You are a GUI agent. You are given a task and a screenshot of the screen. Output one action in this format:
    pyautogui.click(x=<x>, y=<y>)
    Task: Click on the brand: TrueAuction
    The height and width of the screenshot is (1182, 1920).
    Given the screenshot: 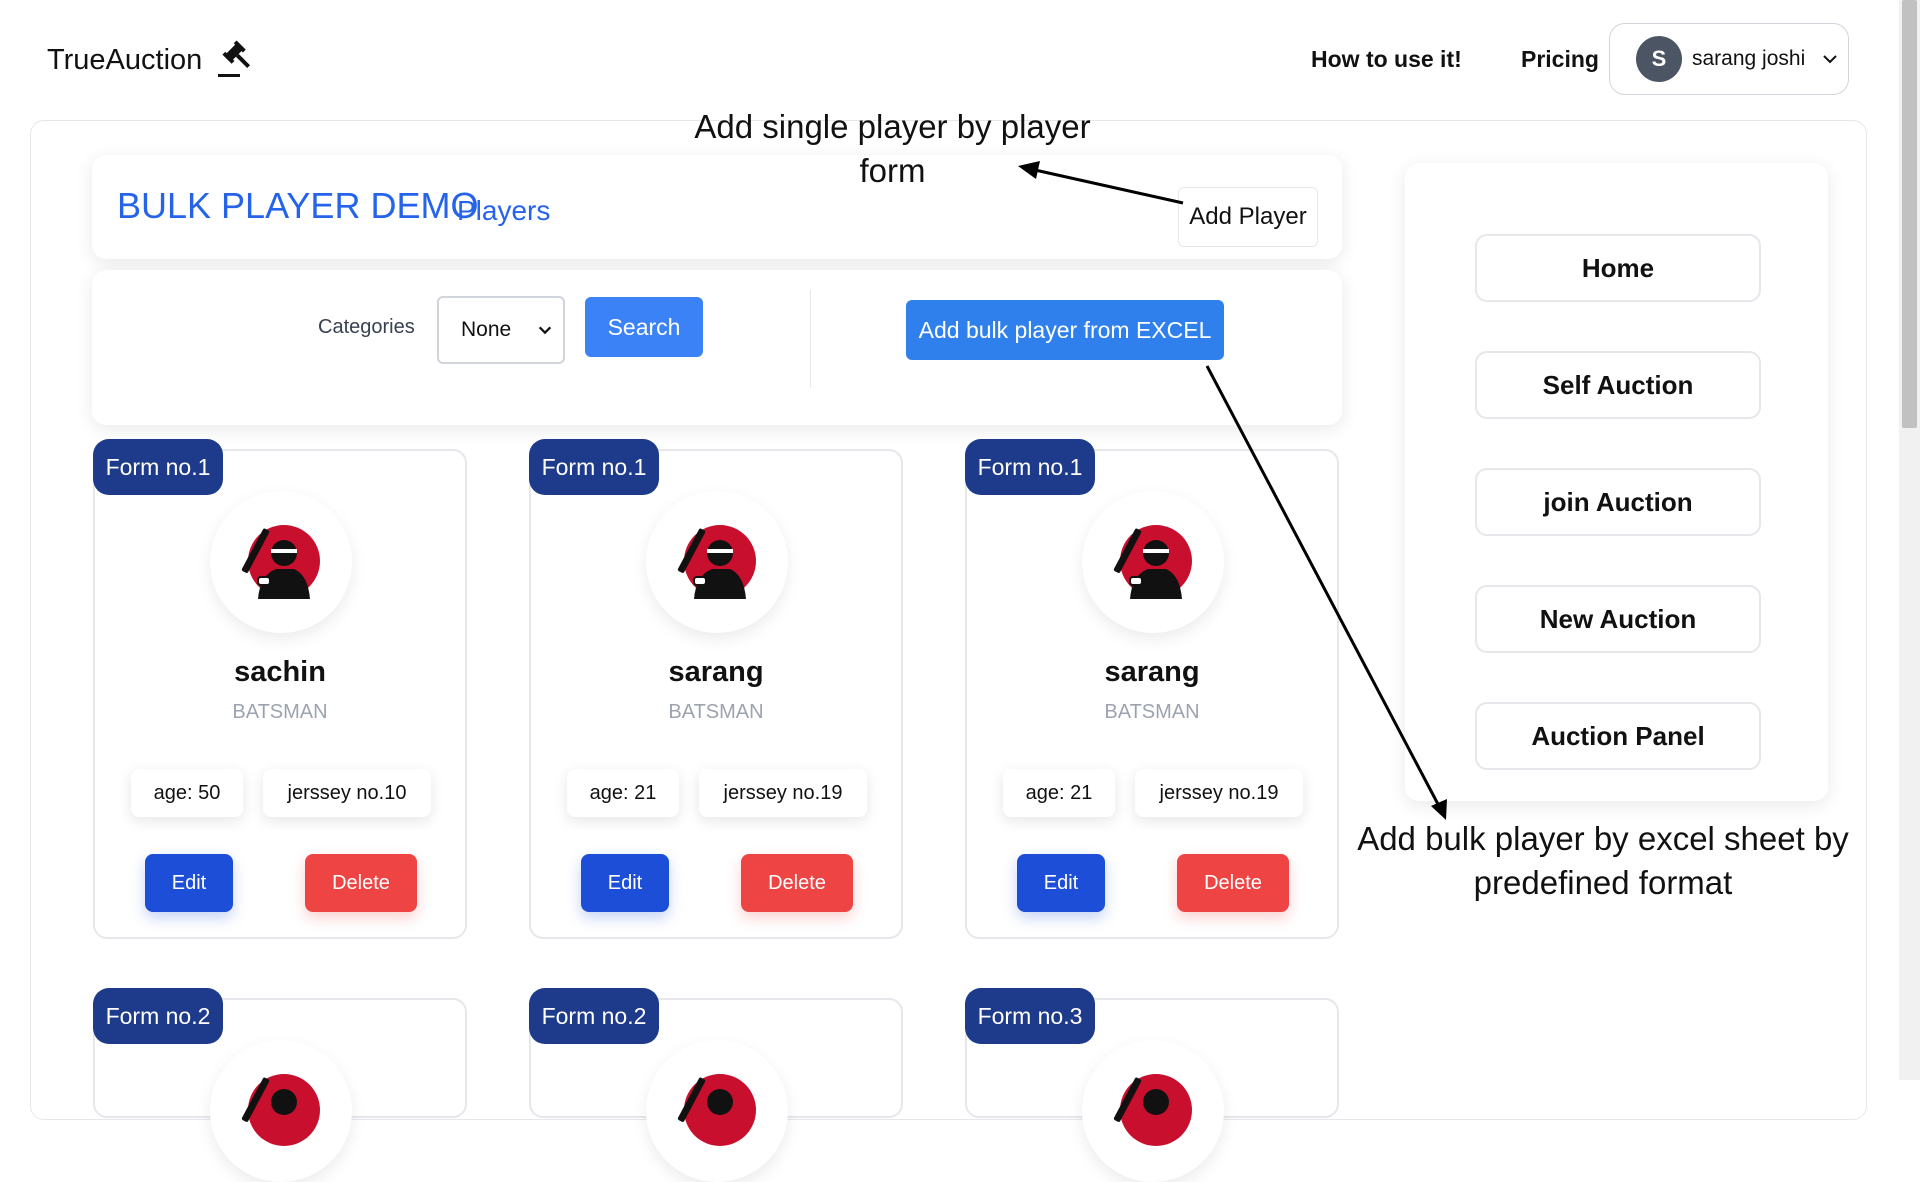 What is the action you would take?
    pyautogui.click(x=151, y=60)
    